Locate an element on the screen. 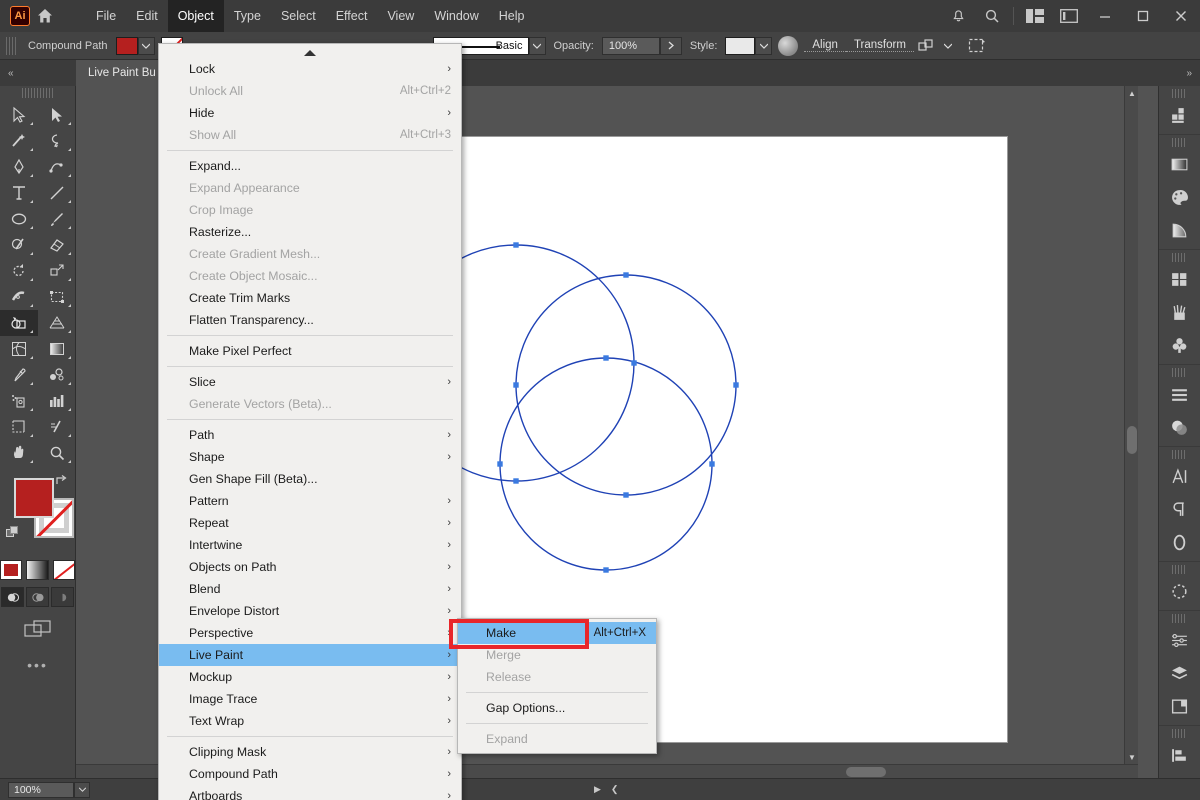 Image resolution: width=1200 pixels, height=800 pixels. menu-item-text-wrap: Text Wrap › is located at coordinates (310, 721).